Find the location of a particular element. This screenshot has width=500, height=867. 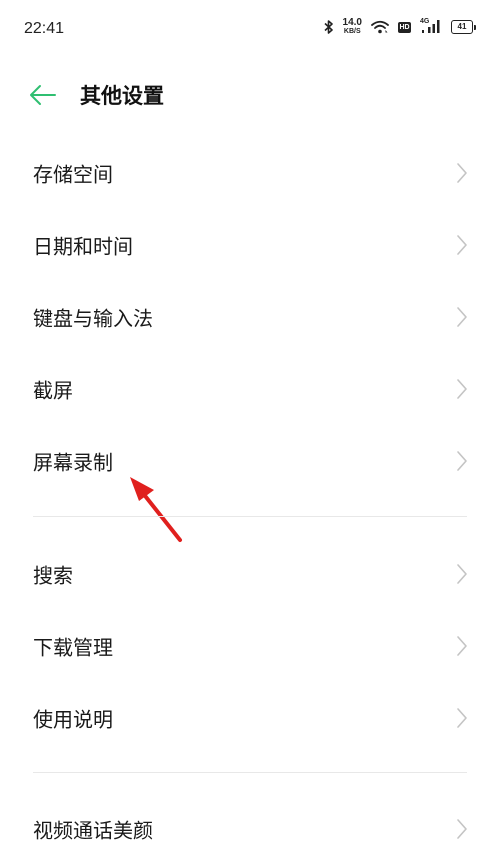

battery-icon: 41 is located at coordinates (463, 27).